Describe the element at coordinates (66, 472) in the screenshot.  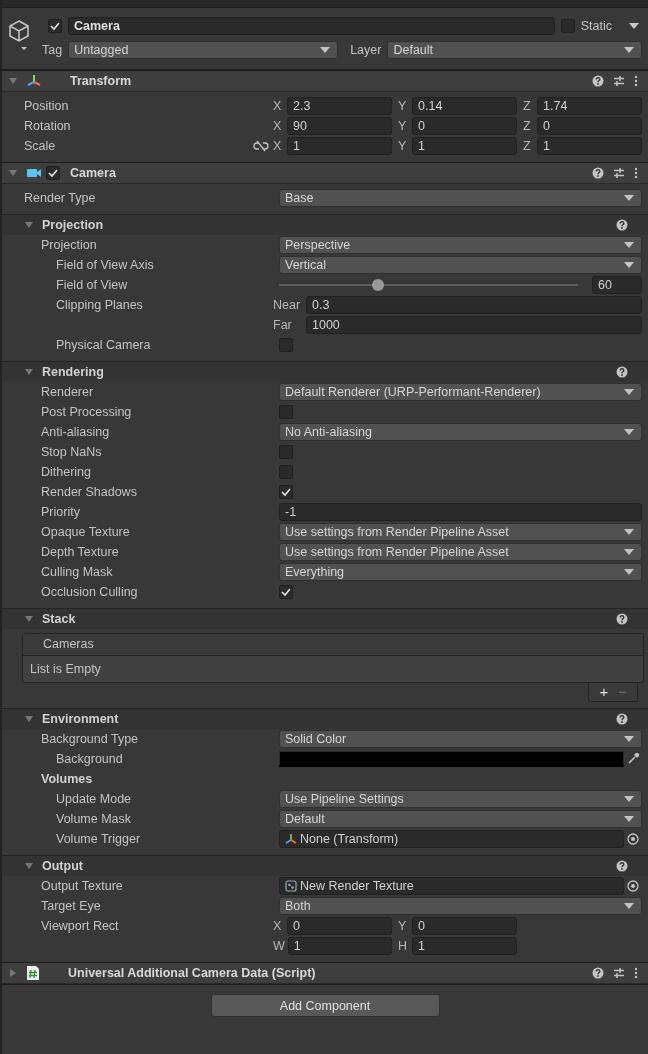
I see `field-label: Dithering` at that location.